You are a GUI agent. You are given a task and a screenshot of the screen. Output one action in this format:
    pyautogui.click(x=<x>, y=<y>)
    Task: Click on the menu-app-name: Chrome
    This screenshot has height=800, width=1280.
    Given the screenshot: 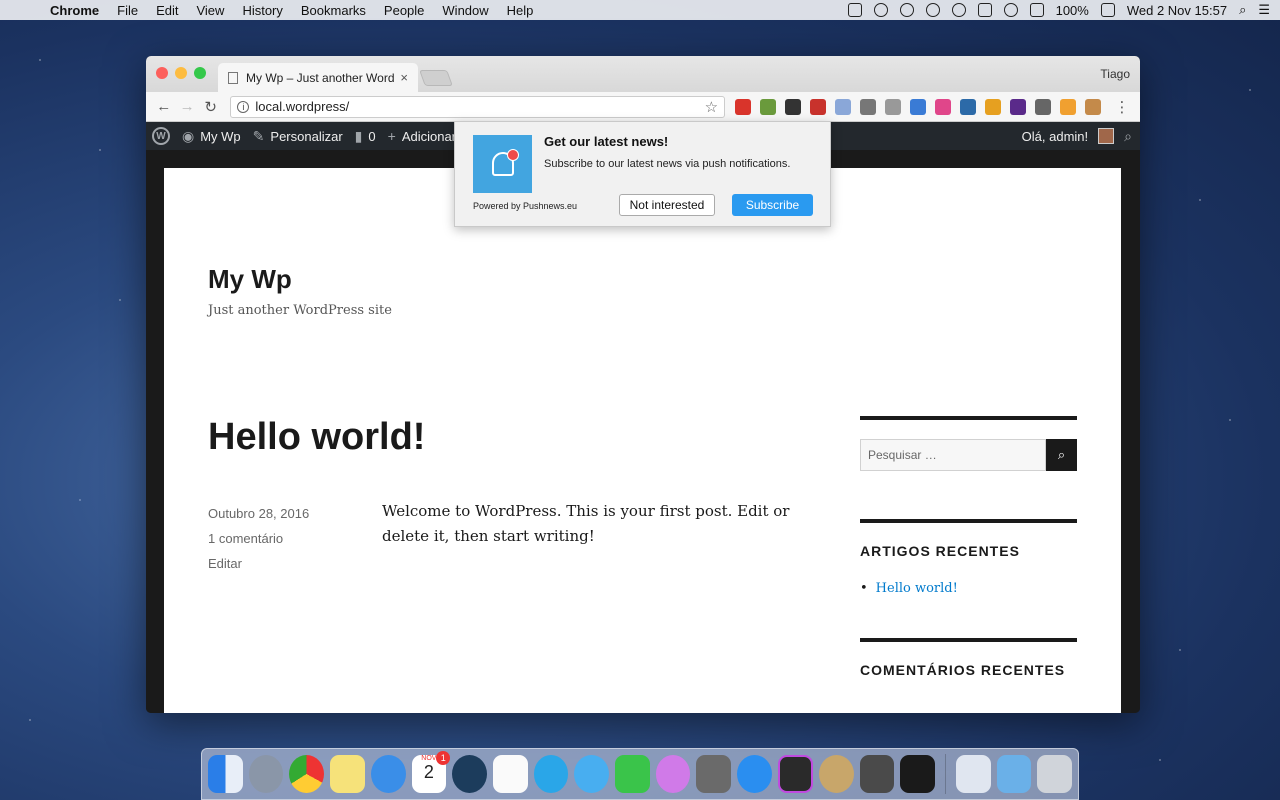 What is the action you would take?
    pyautogui.click(x=74, y=10)
    